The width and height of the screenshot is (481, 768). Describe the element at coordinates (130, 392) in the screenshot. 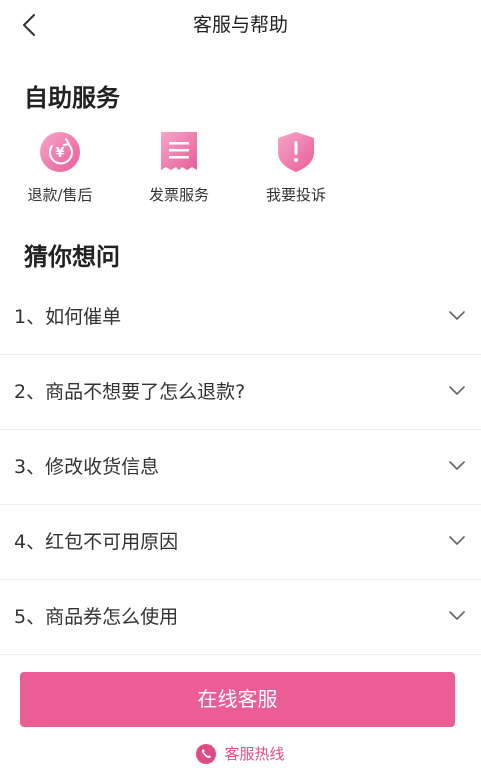

I see `faq-question: 2、商品不想要了怎么退款?` at that location.